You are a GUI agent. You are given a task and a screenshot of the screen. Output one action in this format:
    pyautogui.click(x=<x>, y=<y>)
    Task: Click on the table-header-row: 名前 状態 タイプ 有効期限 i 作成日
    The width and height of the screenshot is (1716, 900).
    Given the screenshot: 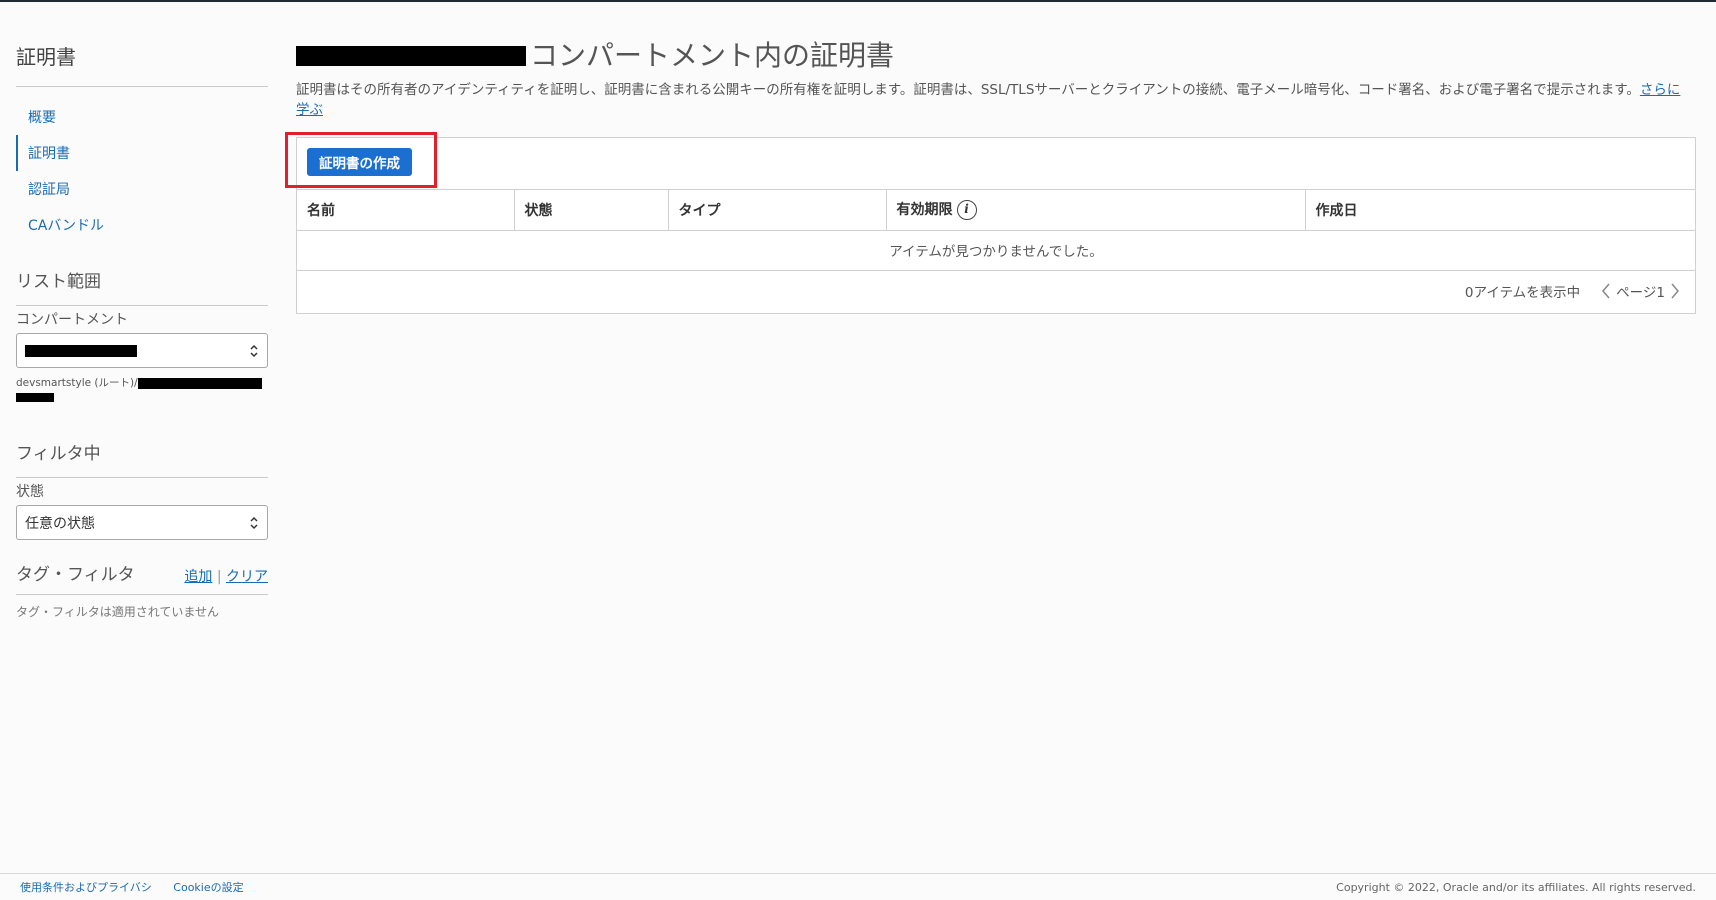 What is the action you would take?
    pyautogui.click(x=996, y=210)
    